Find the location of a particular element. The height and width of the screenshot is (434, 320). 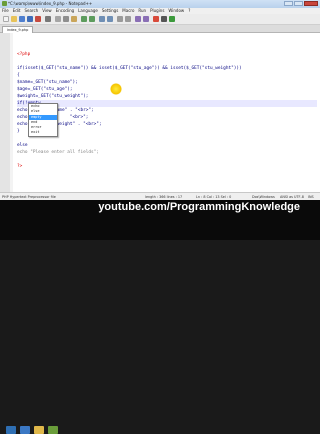

start-icon is located at coordinates (11, 430).